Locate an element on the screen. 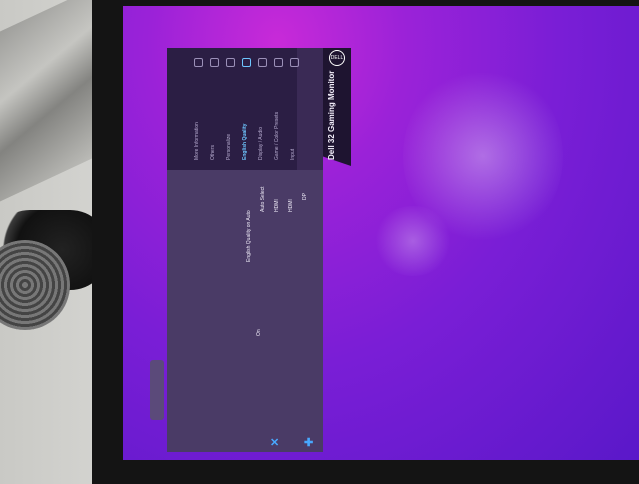 The height and width of the screenshot is (484, 639). screen-glare-secondary is located at coordinates (413, 241).